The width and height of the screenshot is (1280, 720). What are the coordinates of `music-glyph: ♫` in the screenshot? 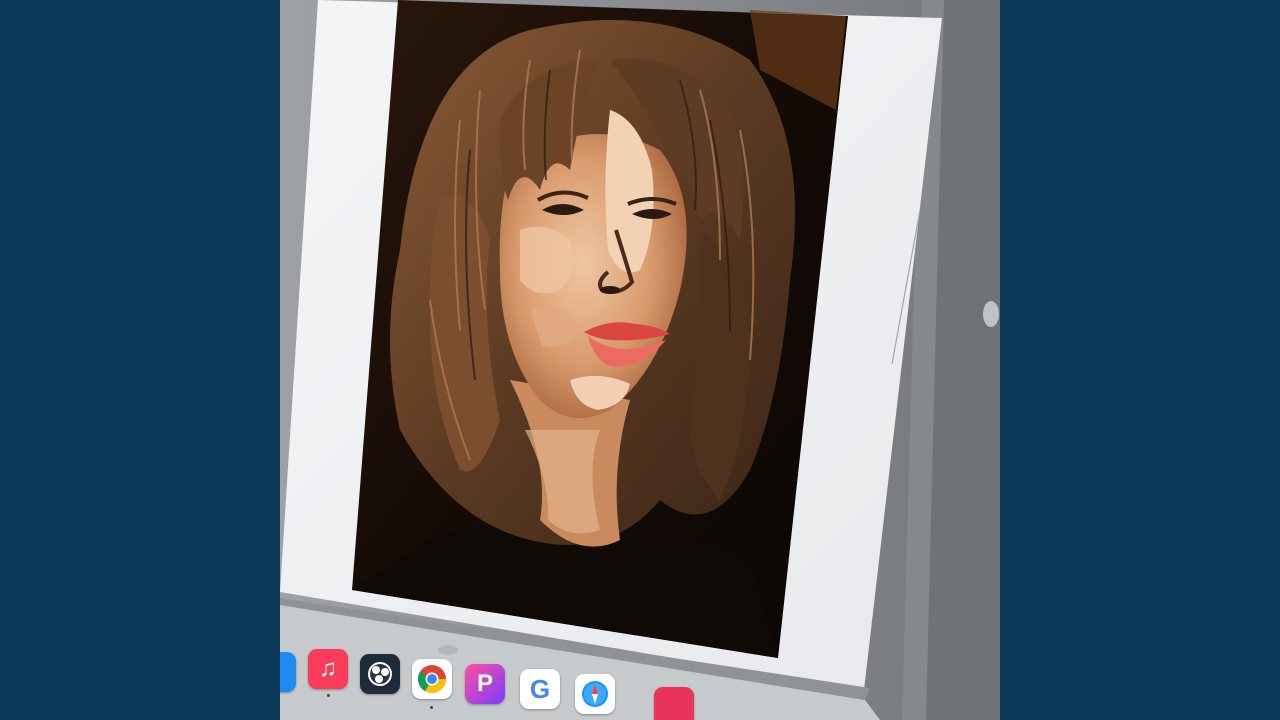 It's located at (328, 668).